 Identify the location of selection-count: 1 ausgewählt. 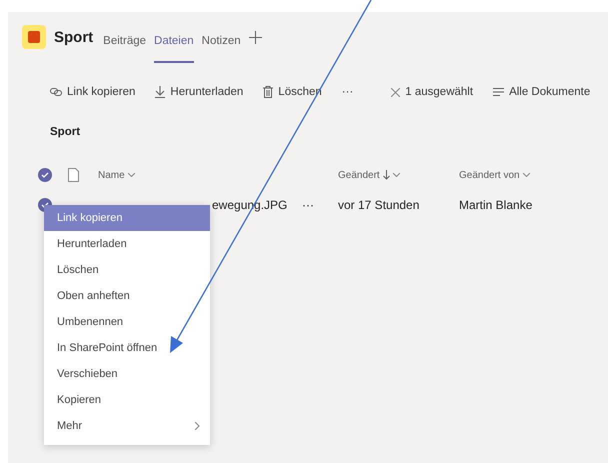
(439, 92).